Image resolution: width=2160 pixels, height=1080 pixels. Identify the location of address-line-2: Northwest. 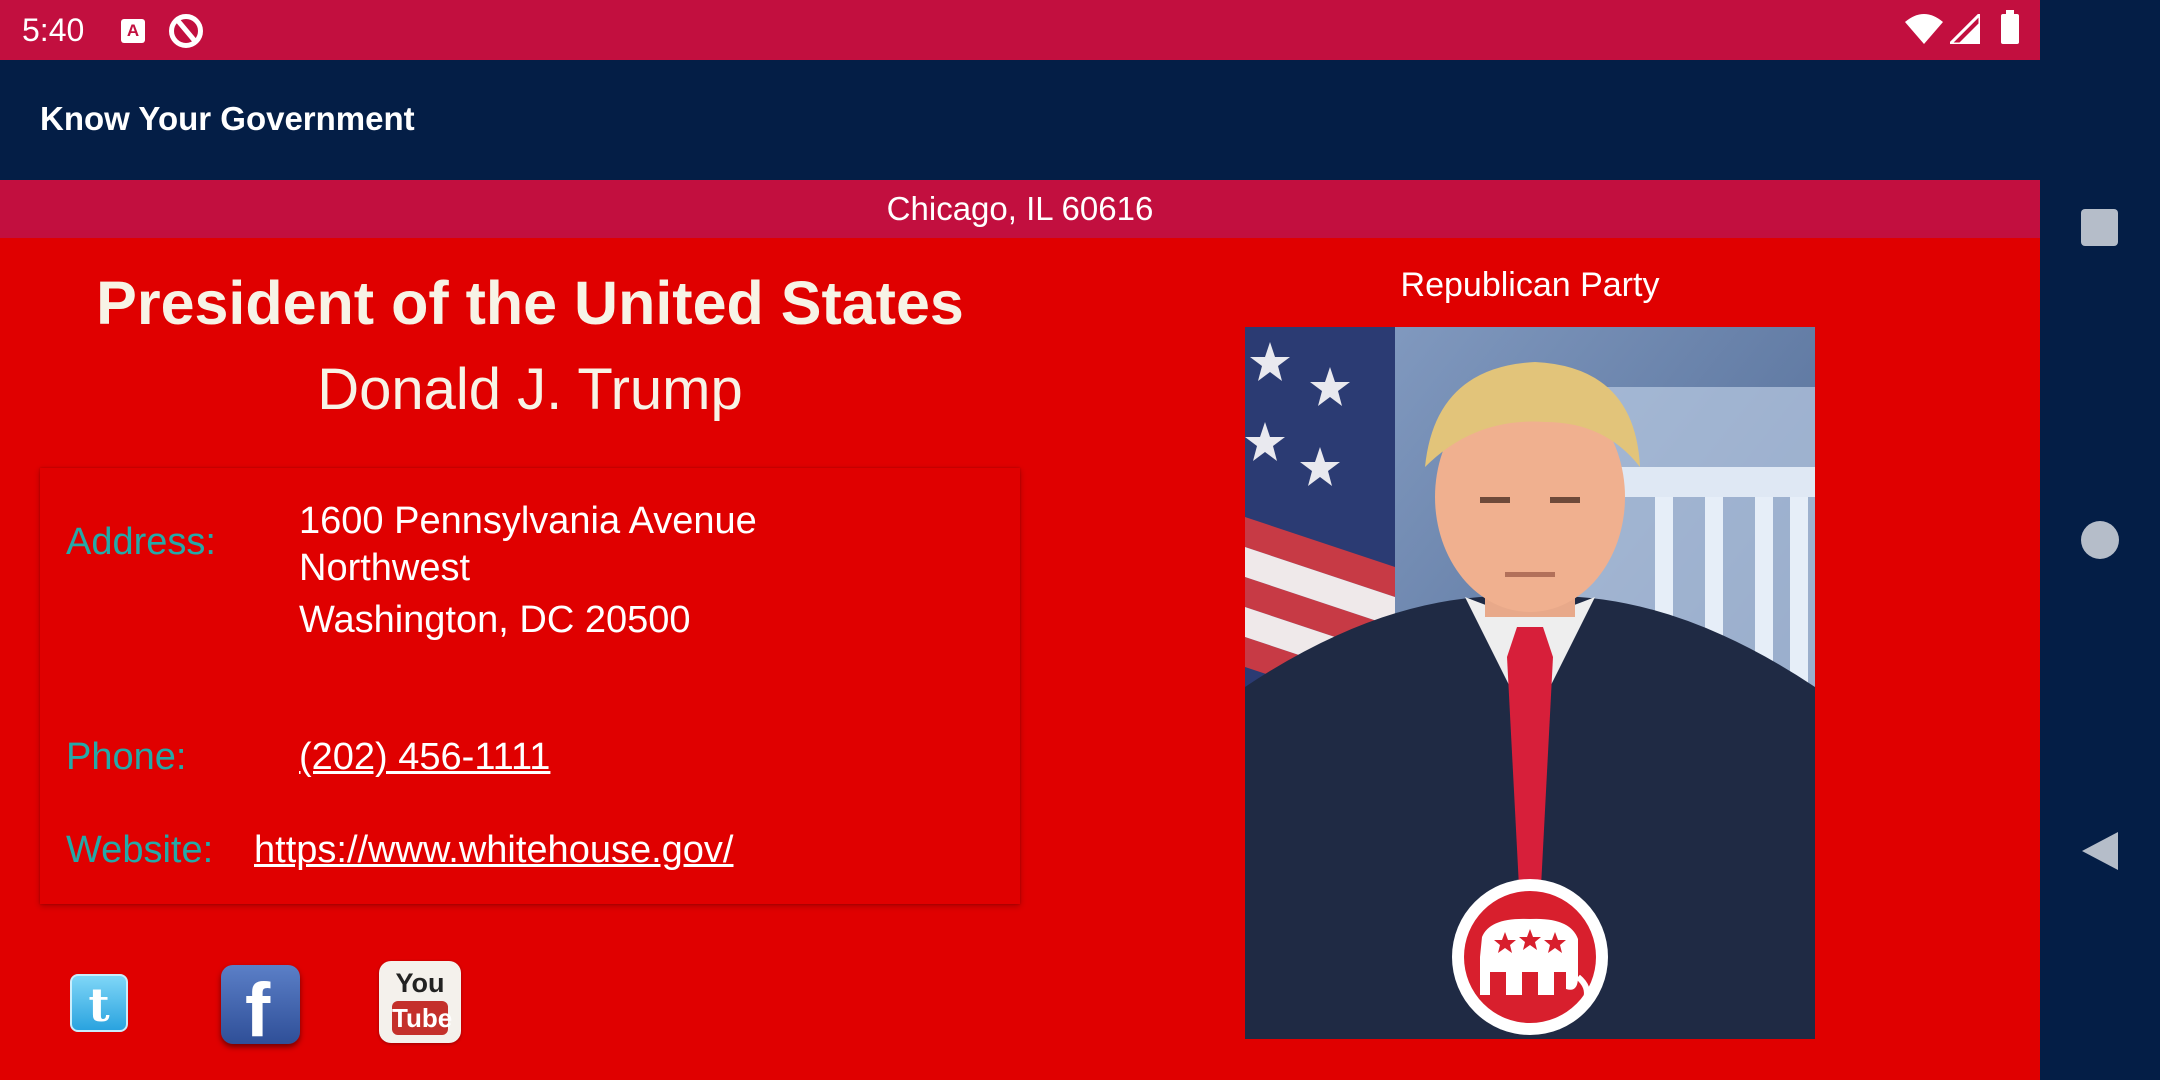
(384, 568).